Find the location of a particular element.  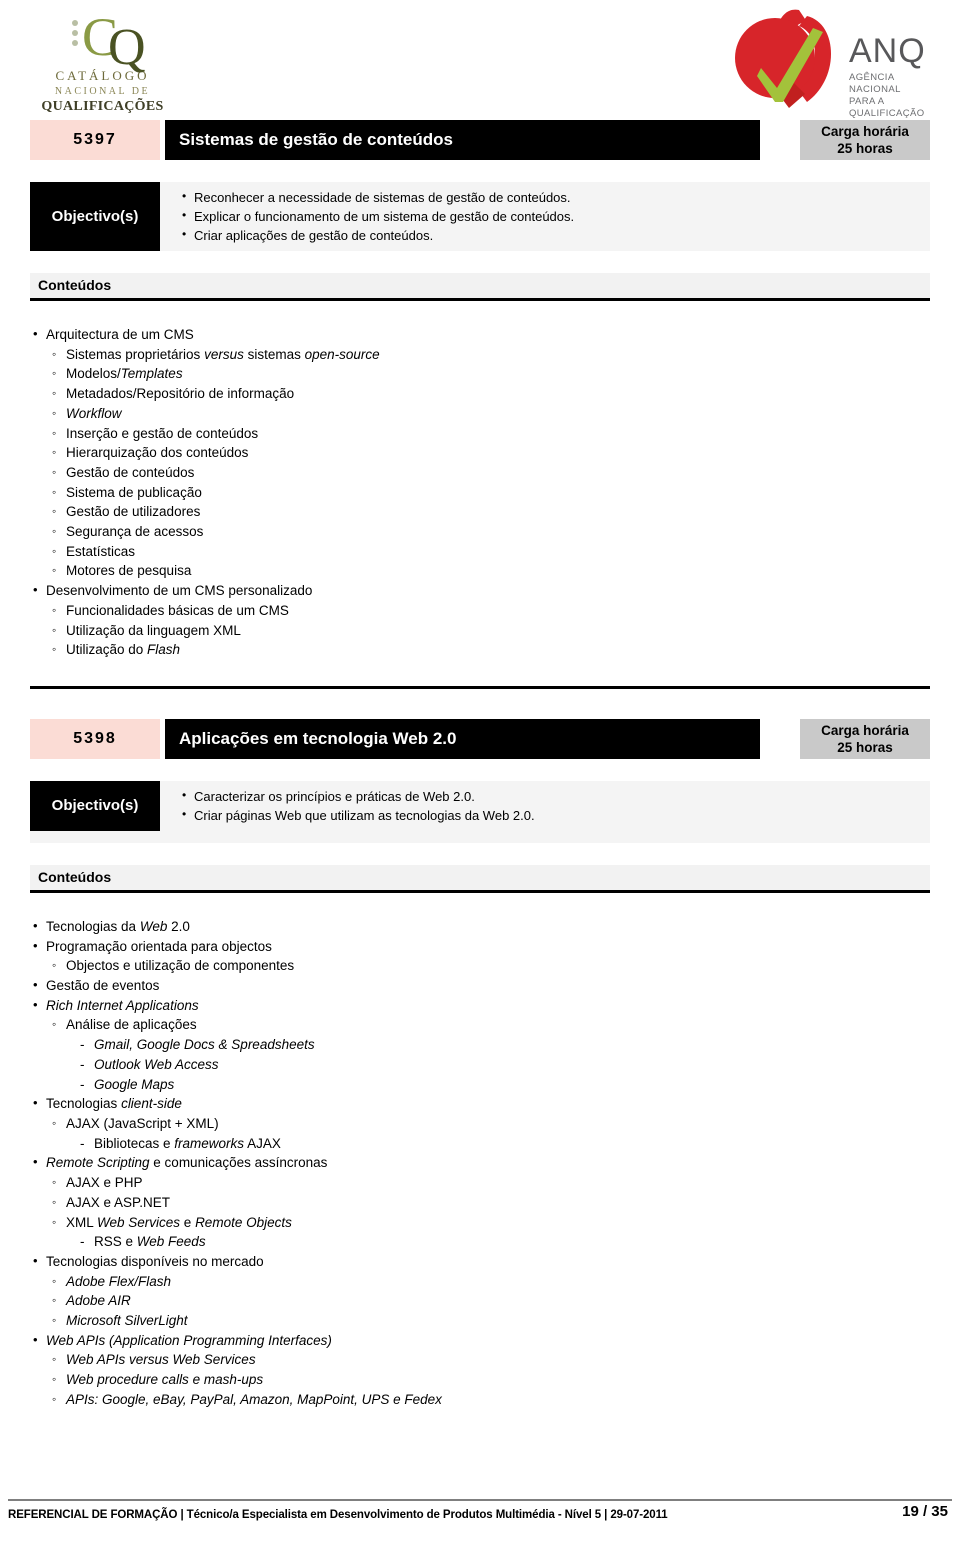

module-title: Aplicações em tecnologia Web 2.0 is located at coordinates (462, 738).